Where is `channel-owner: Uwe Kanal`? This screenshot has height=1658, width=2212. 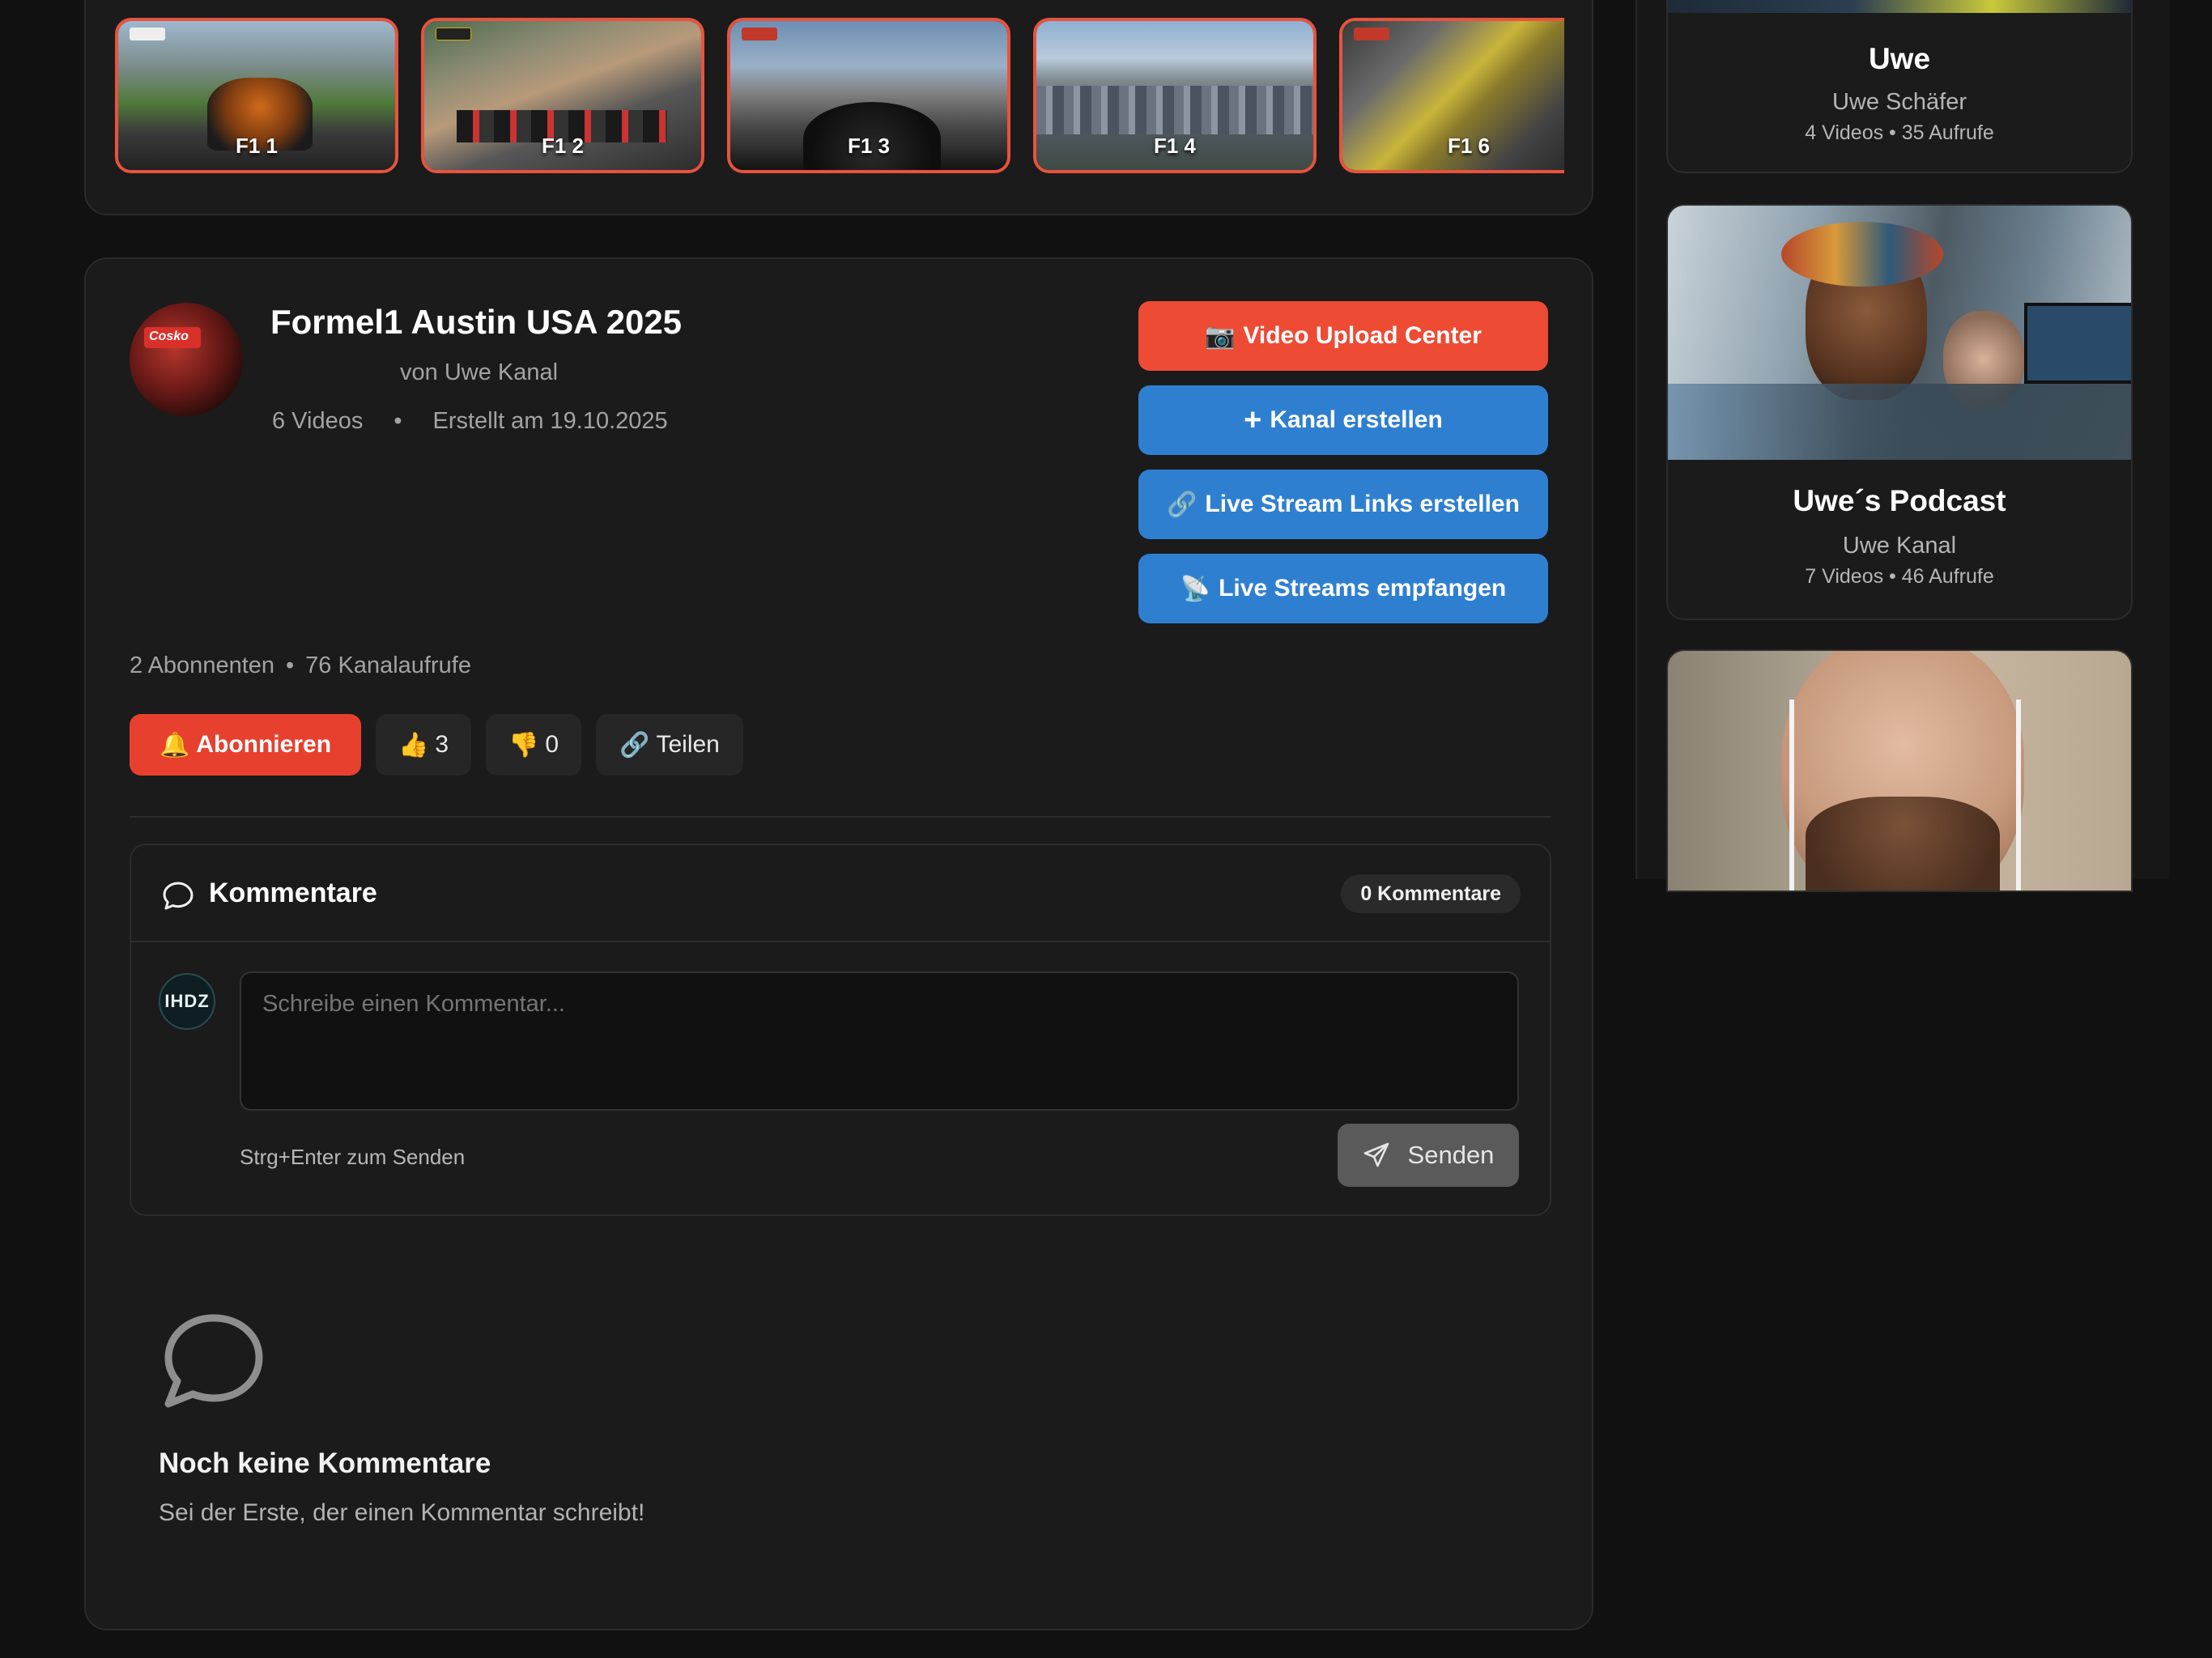
channel-owner: Uwe Kanal is located at coordinates (1899, 546).